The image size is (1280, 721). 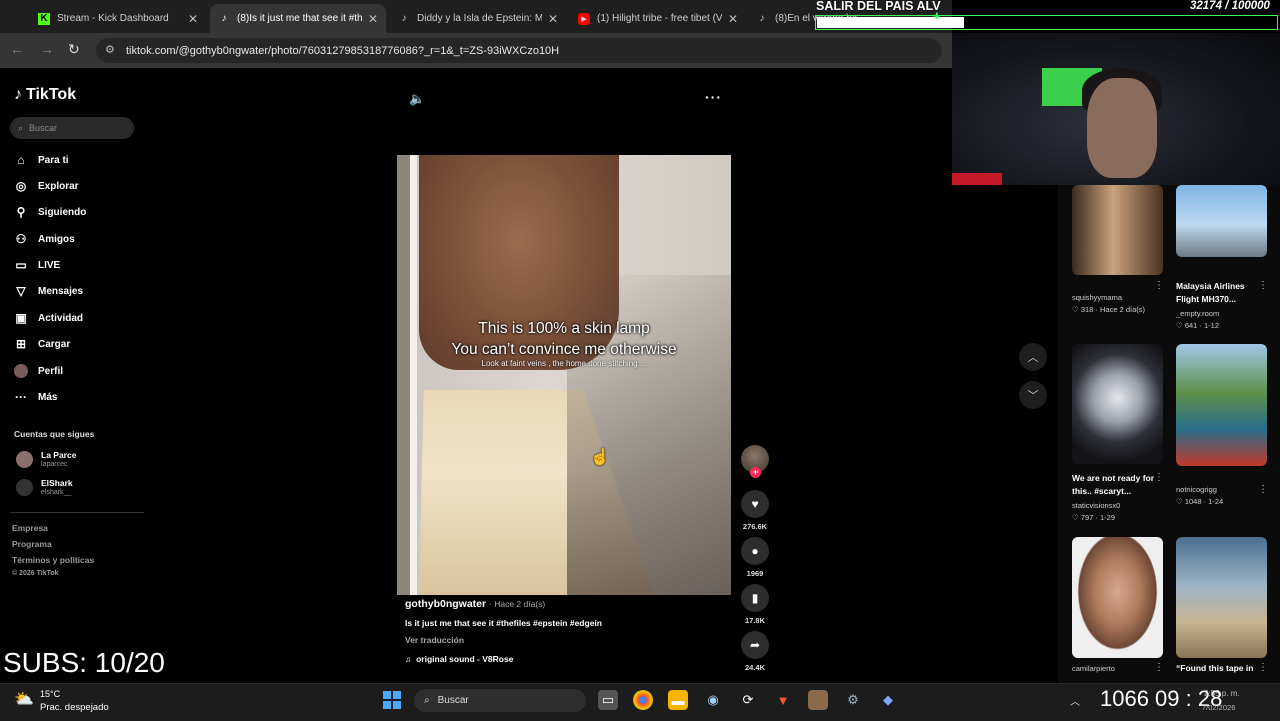 I want to click on weather-temperature: 15°C, so click(x=50, y=694).